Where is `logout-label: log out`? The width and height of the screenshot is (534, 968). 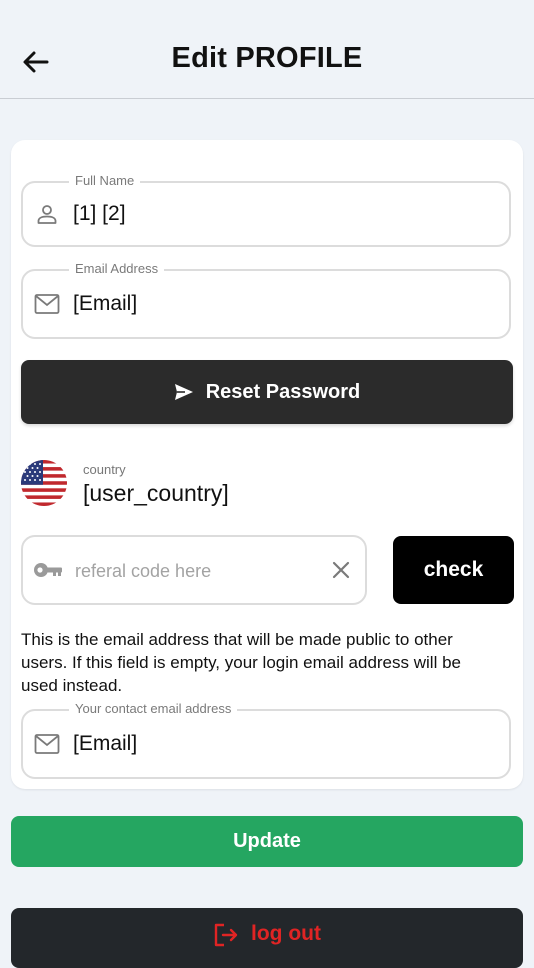 logout-label: log out is located at coordinates (286, 933).